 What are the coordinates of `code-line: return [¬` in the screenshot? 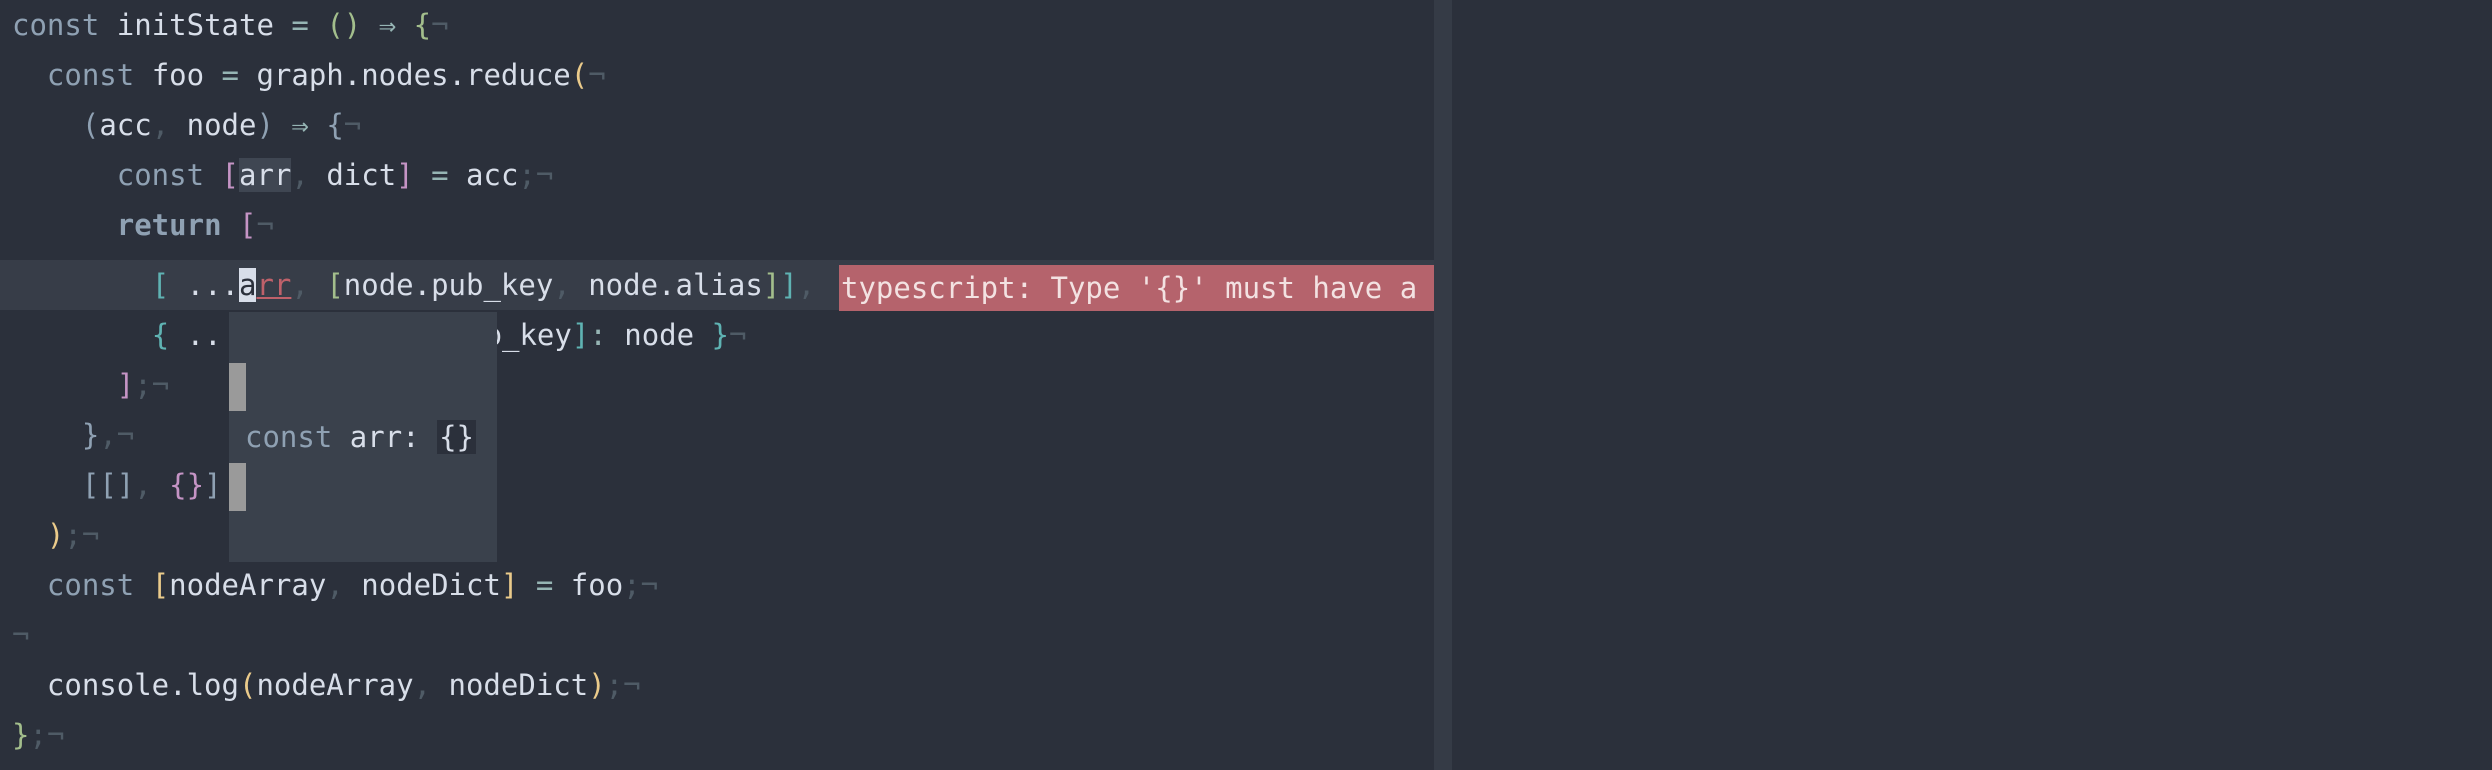 It's located at (717, 225).